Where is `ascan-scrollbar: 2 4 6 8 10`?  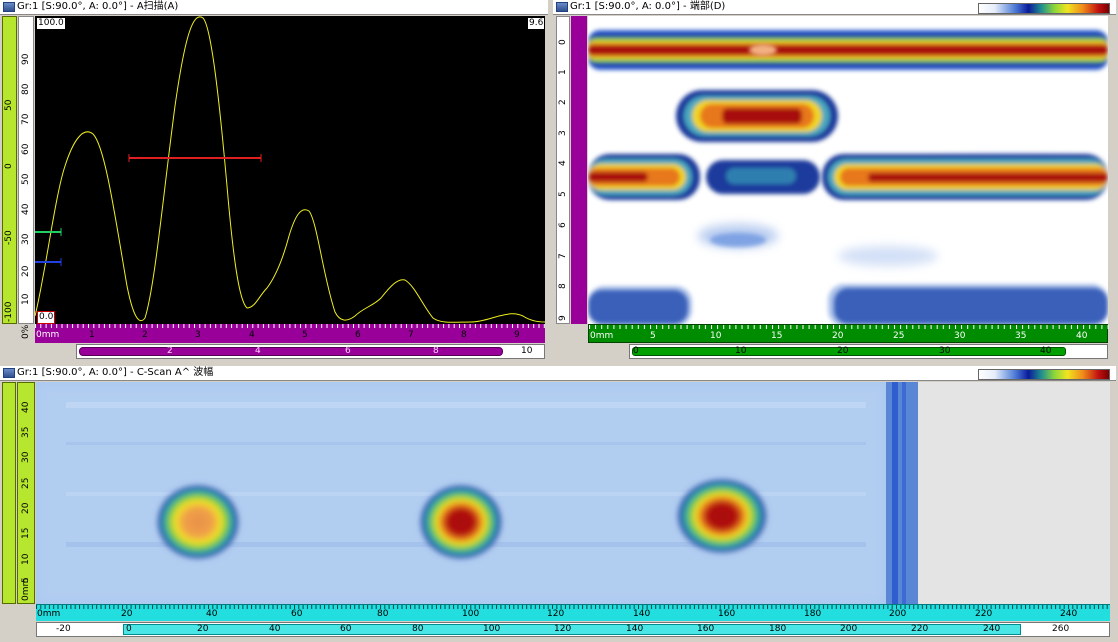 ascan-scrollbar: 2 4 6 8 10 is located at coordinates (310, 351).